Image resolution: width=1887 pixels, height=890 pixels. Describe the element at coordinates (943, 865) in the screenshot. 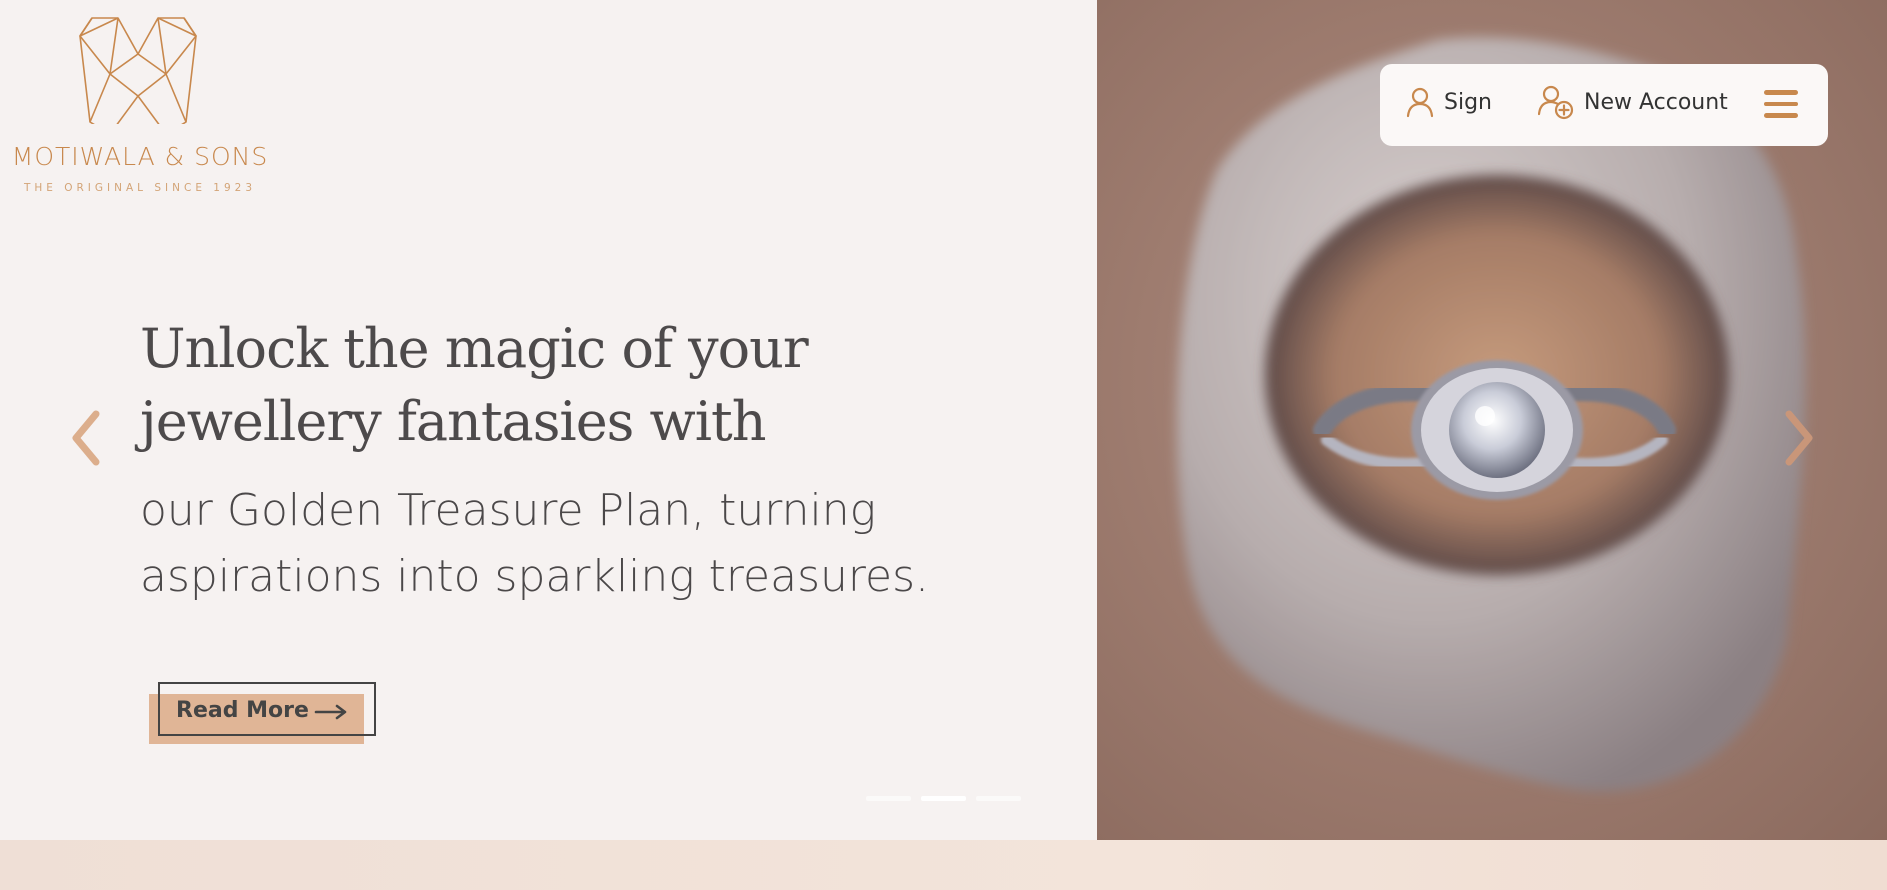

I see `bottom-section-band` at that location.